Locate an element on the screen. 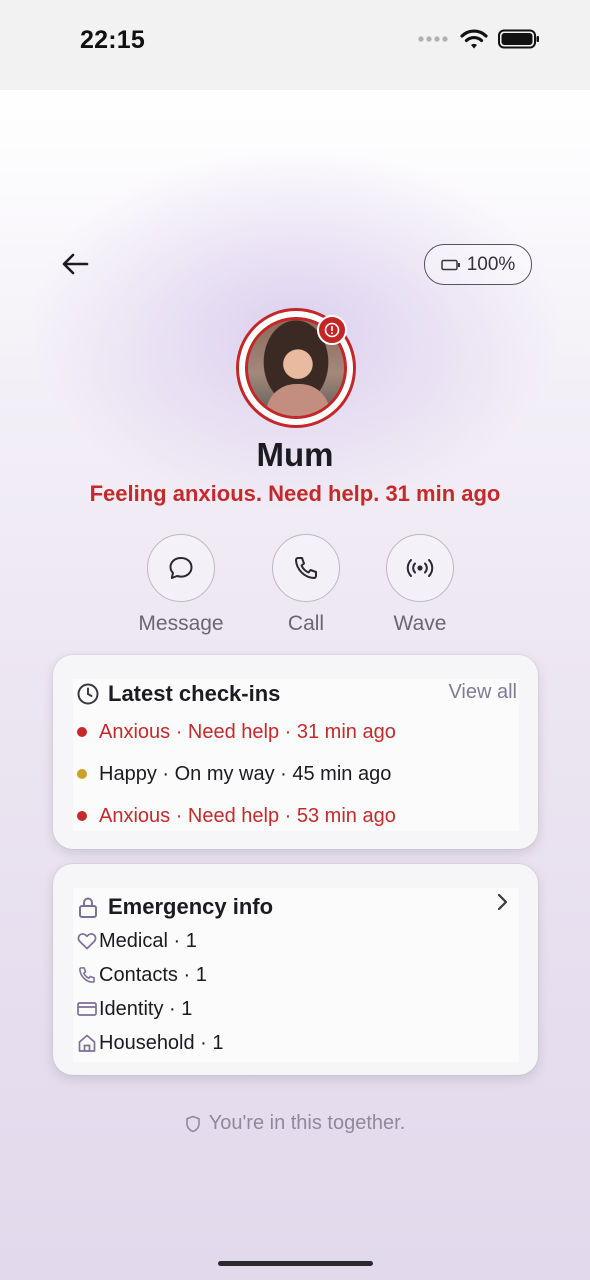 The image size is (590, 1280). message-button: Message is located at coordinates (181, 585).